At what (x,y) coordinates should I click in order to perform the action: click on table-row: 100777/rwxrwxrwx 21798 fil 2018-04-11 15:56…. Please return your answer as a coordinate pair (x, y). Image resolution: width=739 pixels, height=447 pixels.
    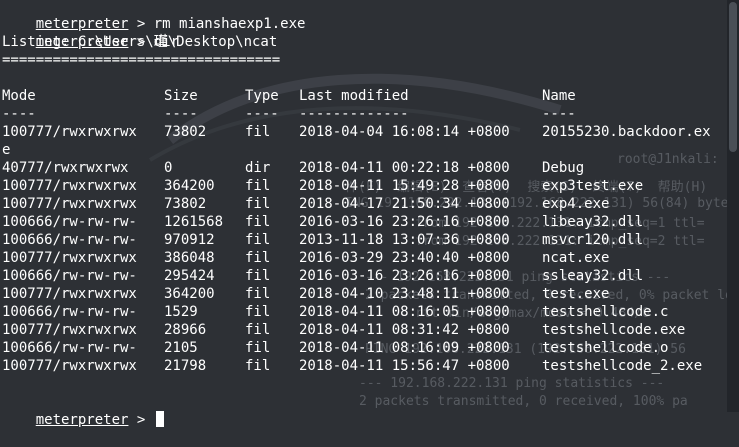
    Looking at the image, I should click on (364, 366).